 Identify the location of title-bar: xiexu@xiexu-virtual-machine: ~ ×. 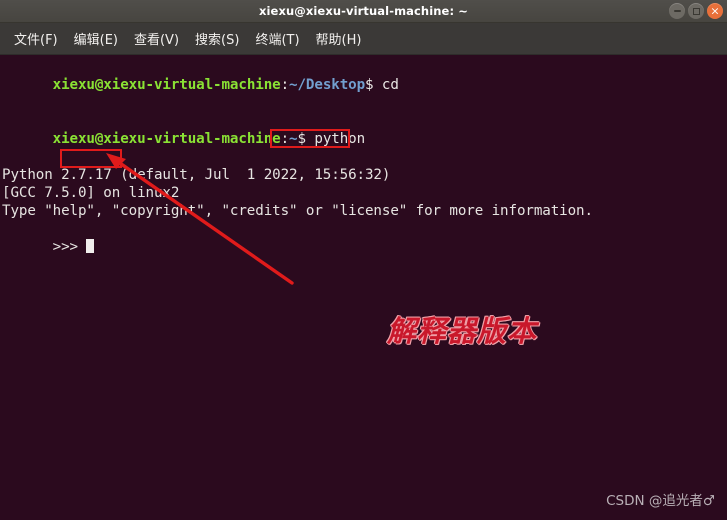
(363, 11).